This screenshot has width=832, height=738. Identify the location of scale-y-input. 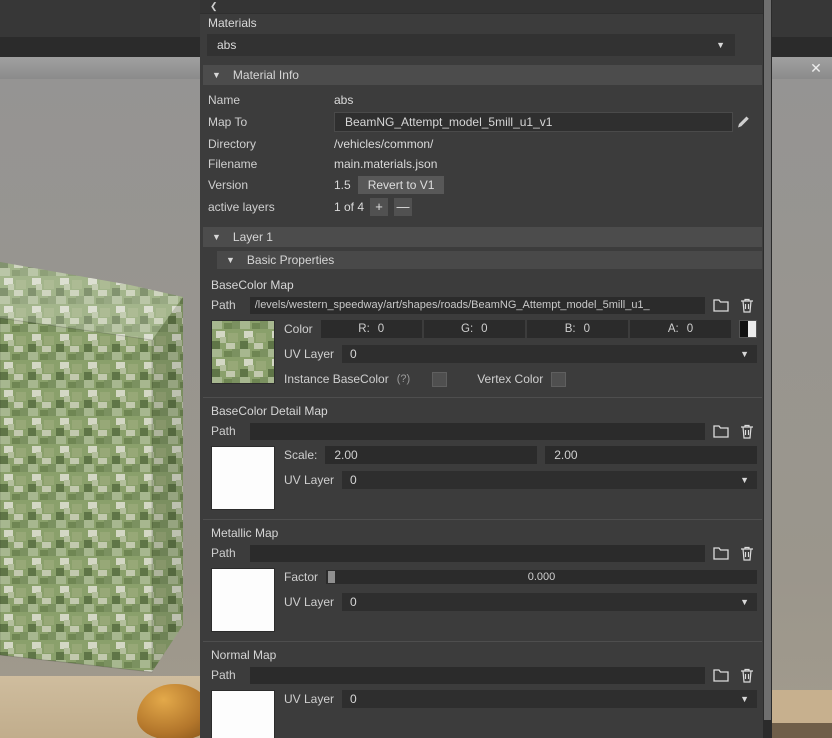
(651, 455).